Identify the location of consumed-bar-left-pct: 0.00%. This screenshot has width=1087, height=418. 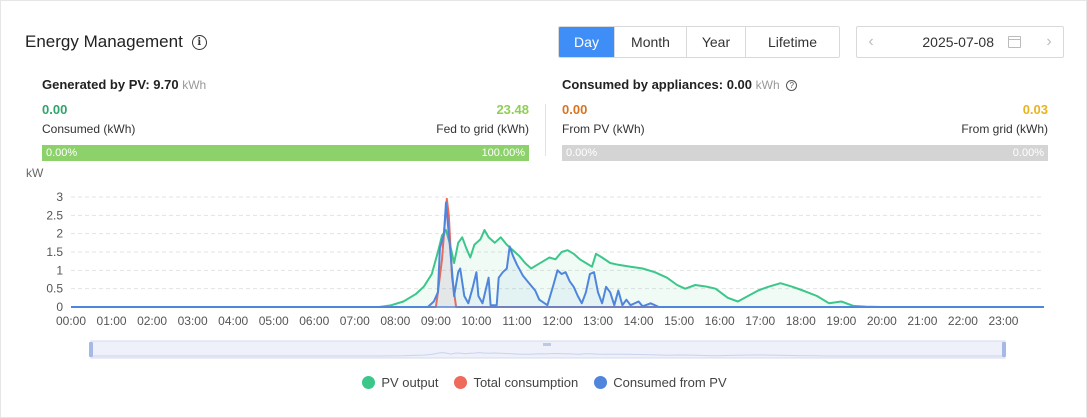
(582, 153).